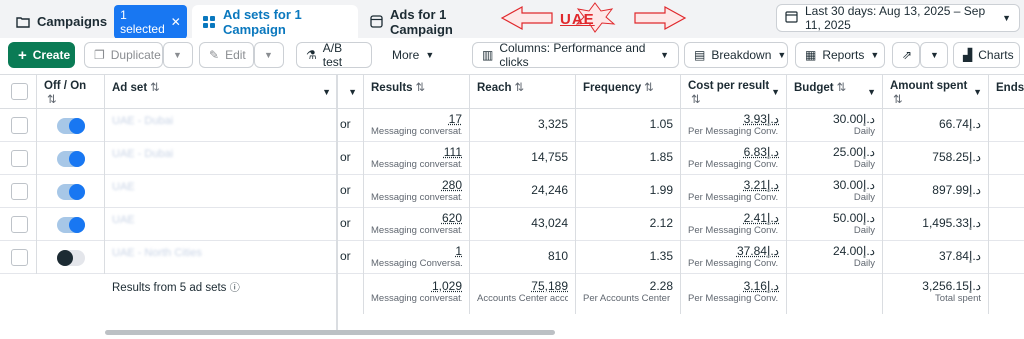 The width and height of the screenshot is (1024, 339). Describe the element at coordinates (733, 119) in the screenshot. I see `cpr-value: 3.93د.إ` at that location.